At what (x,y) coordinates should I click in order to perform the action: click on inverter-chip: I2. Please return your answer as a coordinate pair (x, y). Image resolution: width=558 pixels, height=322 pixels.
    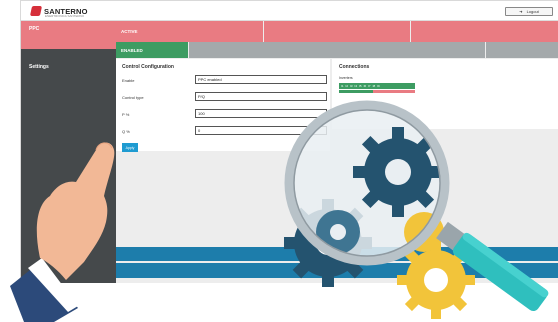
    Looking at the image, I should click on (347, 86).